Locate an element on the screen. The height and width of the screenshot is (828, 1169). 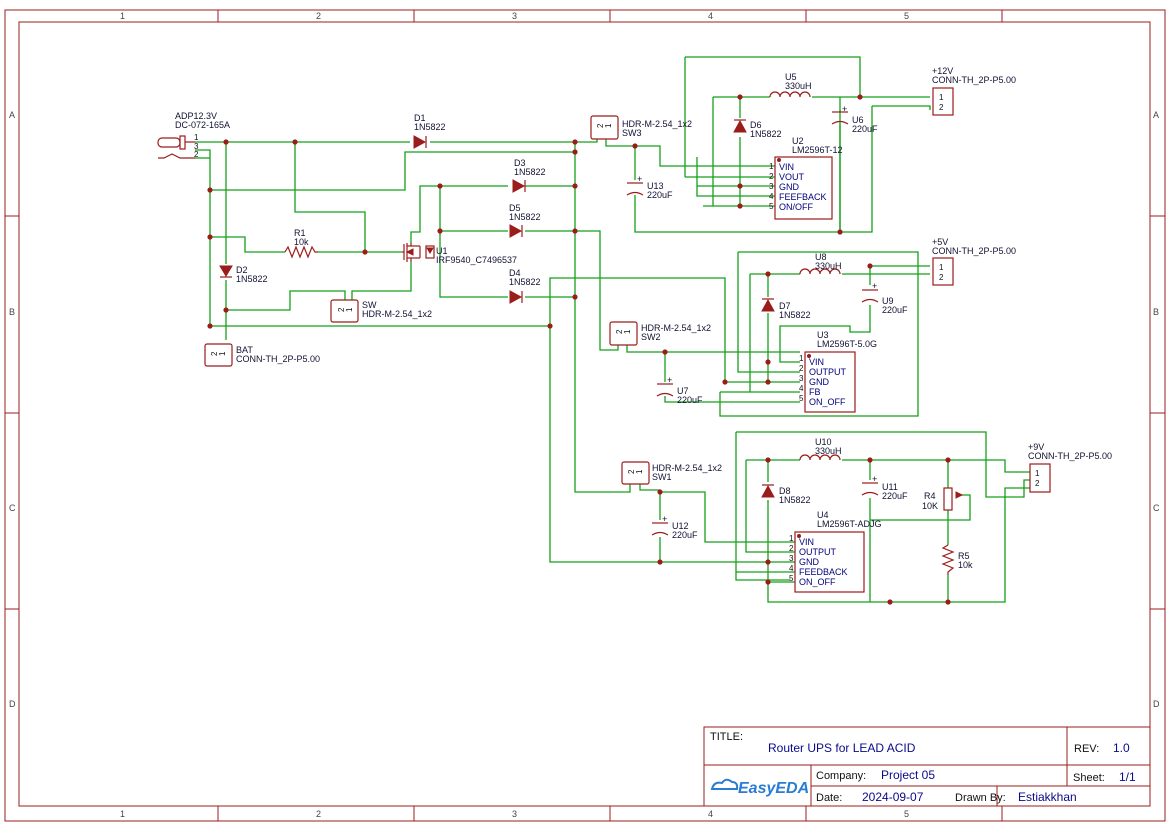
adp-pin-1: 1 is located at coordinates (196, 137).